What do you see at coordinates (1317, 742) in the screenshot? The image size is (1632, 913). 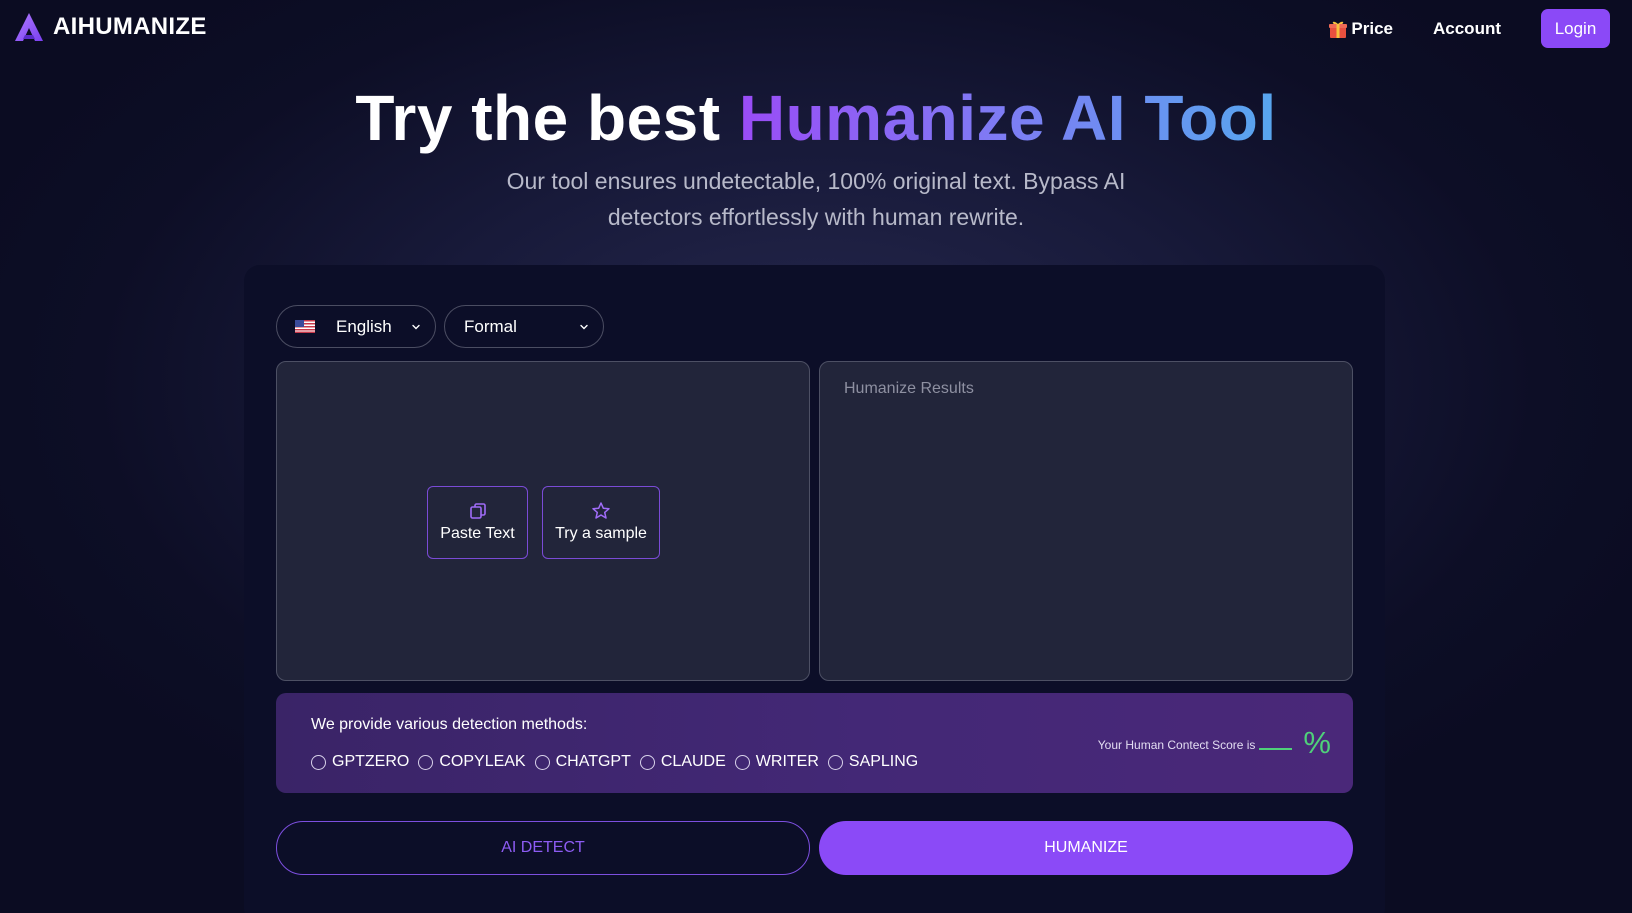 I see `score-percent-sign: %` at bounding box center [1317, 742].